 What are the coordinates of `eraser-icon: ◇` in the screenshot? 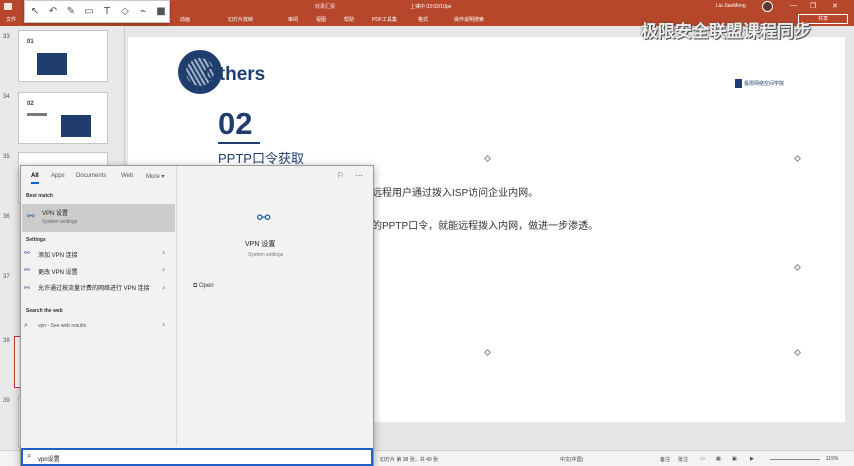 It's located at (125, 12).